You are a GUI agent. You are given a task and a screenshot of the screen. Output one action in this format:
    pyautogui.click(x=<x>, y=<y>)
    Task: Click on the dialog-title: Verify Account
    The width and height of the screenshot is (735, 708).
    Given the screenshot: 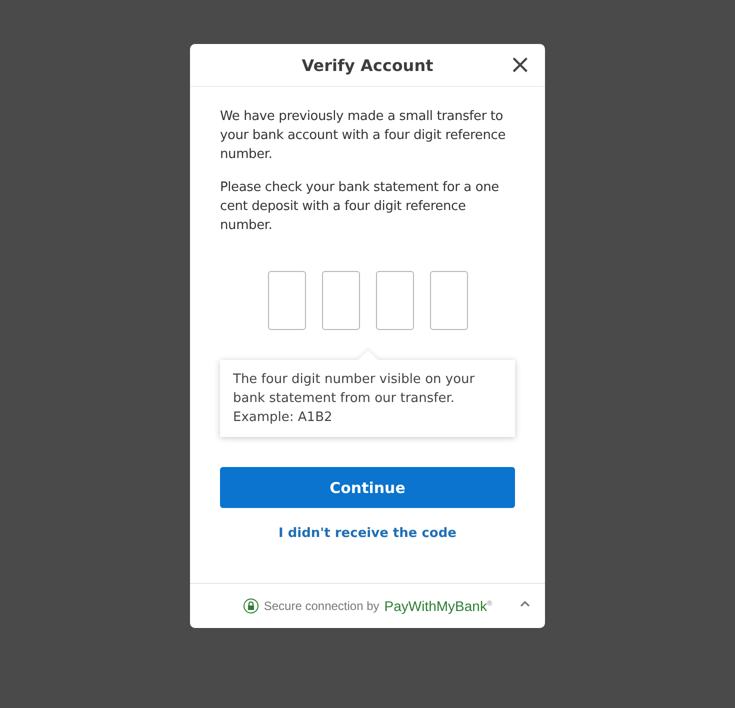 What is the action you would take?
    pyautogui.click(x=368, y=65)
    